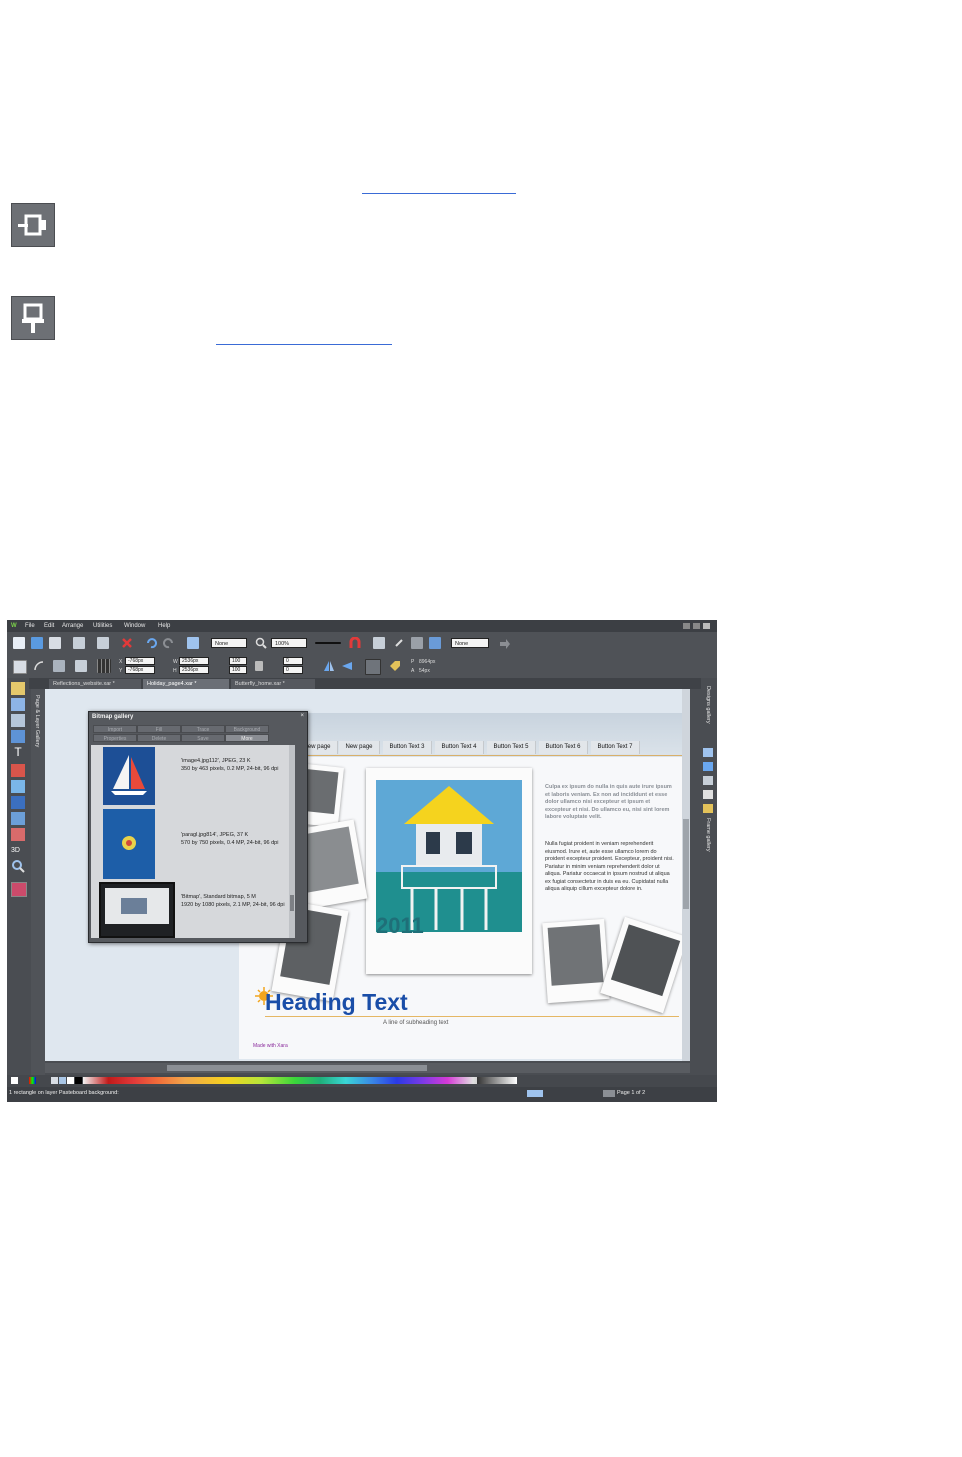  Describe the element at coordinates (261, 643) in the screenshot. I see `zoom-icon` at that location.